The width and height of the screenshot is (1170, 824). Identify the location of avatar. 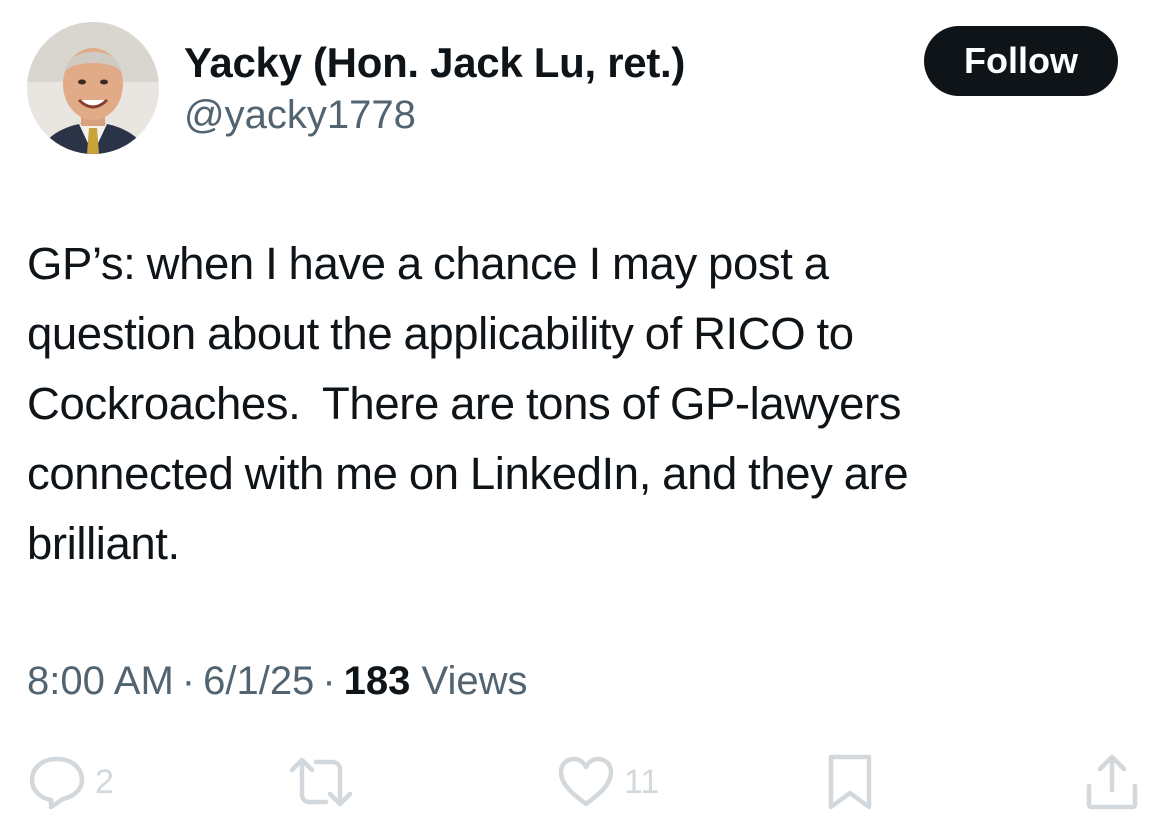
(93, 88).